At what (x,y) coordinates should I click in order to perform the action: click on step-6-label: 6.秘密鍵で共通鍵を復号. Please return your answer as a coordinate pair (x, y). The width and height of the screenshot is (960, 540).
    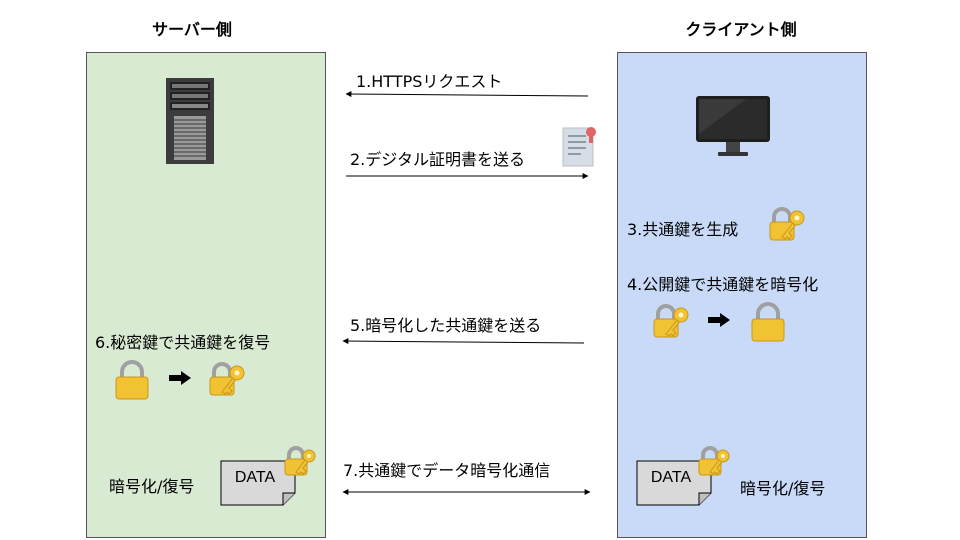
    Looking at the image, I should click on (183, 342).